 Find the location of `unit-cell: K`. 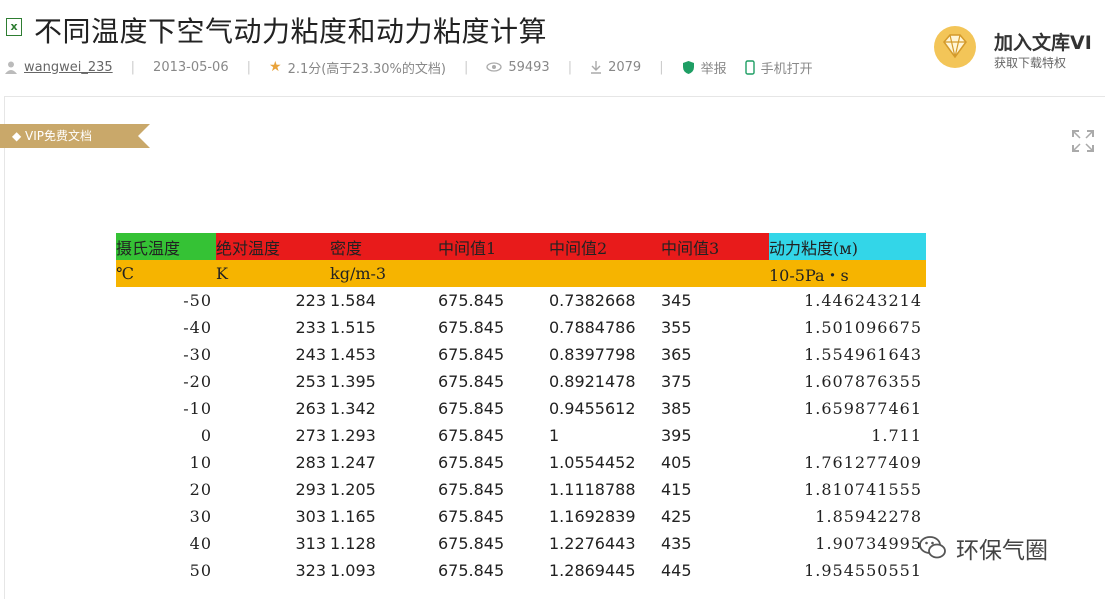

unit-cell: K is located at coordinates (273, 273).